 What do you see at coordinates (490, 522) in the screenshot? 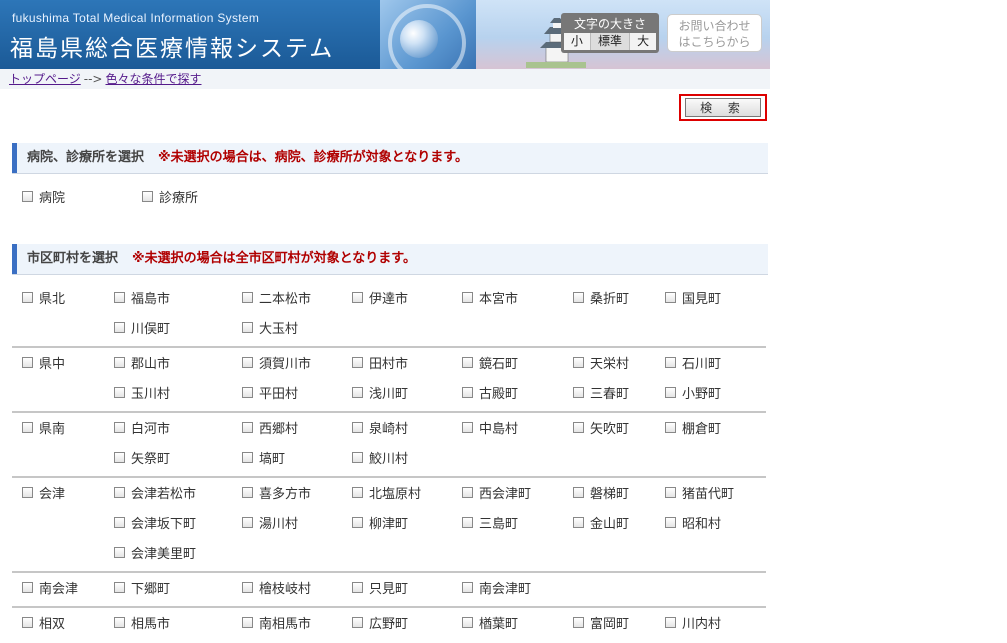
I see `municipality-checkbox: 三島町` at bounding box center [490, 522].